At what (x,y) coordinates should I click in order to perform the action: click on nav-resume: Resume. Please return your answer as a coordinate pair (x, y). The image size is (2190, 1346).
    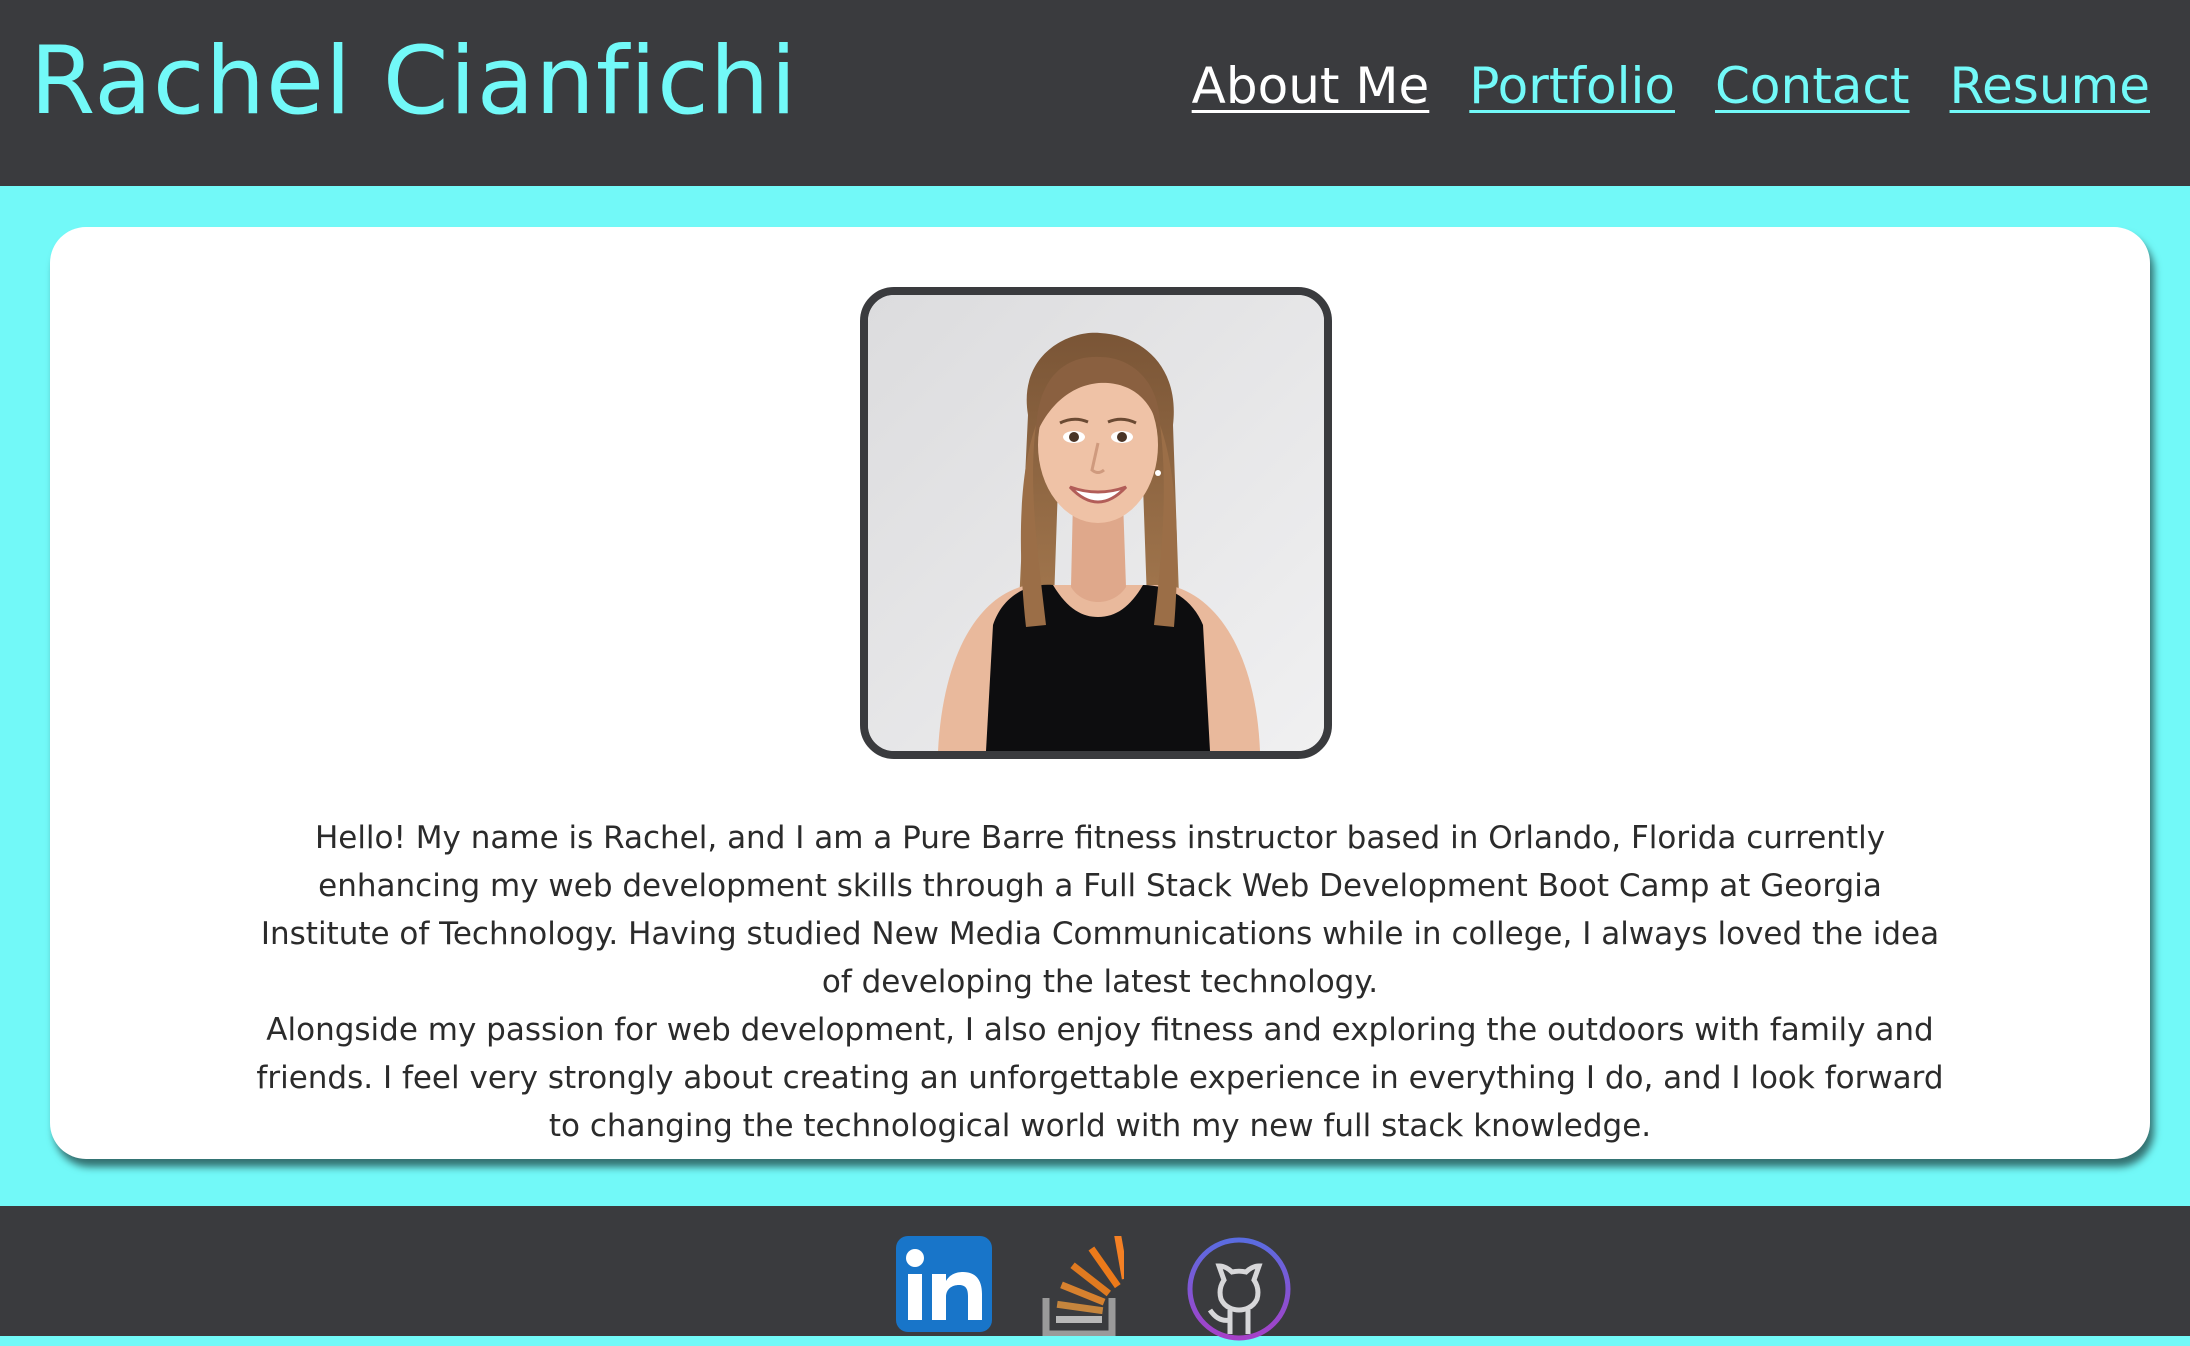
    Looking at the image, I should click on (2050, 86).